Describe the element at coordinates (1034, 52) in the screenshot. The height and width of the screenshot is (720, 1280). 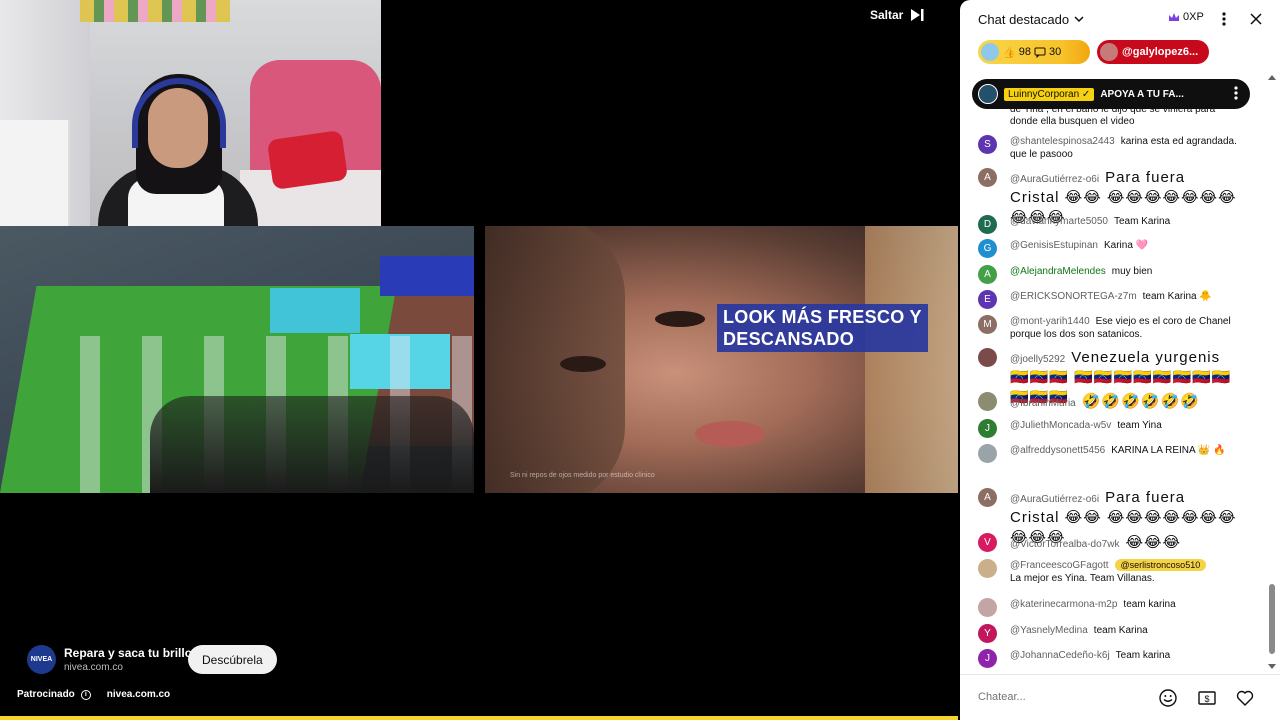
I see `ticker-poll: 👍 98 30` at that location.